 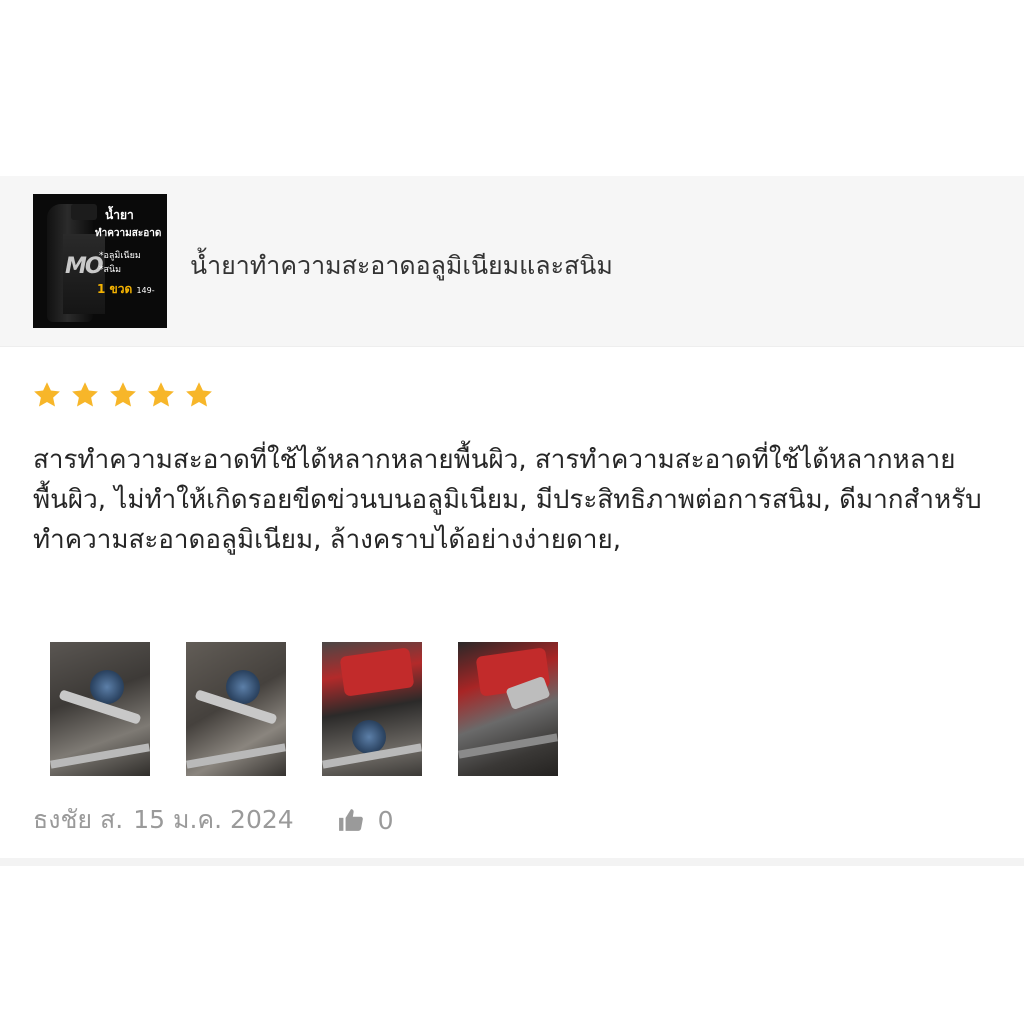 What do you see at coordinates (78, 819) in the screenshot?
I see `review-author: ธงชัย ส.` at bounding box center [78, 819].